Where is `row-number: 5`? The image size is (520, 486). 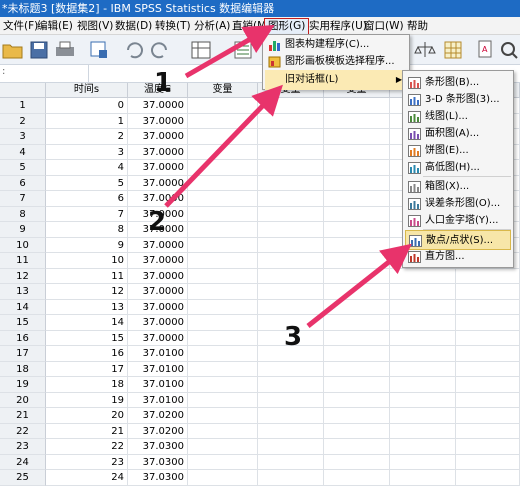 row-number: 5 is located at coordinates (23, 168).